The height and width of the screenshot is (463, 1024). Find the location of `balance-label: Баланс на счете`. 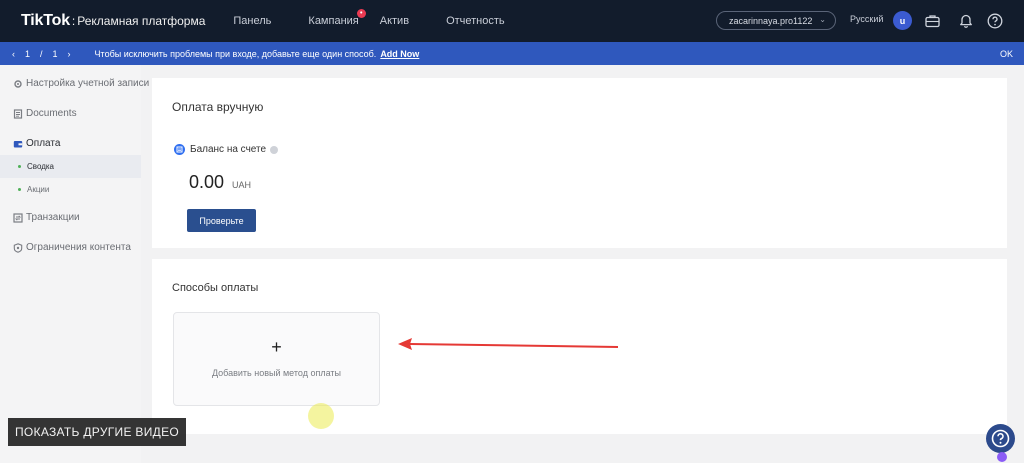

balance-label: Баланс на счете is located at coordinates (228, 149).